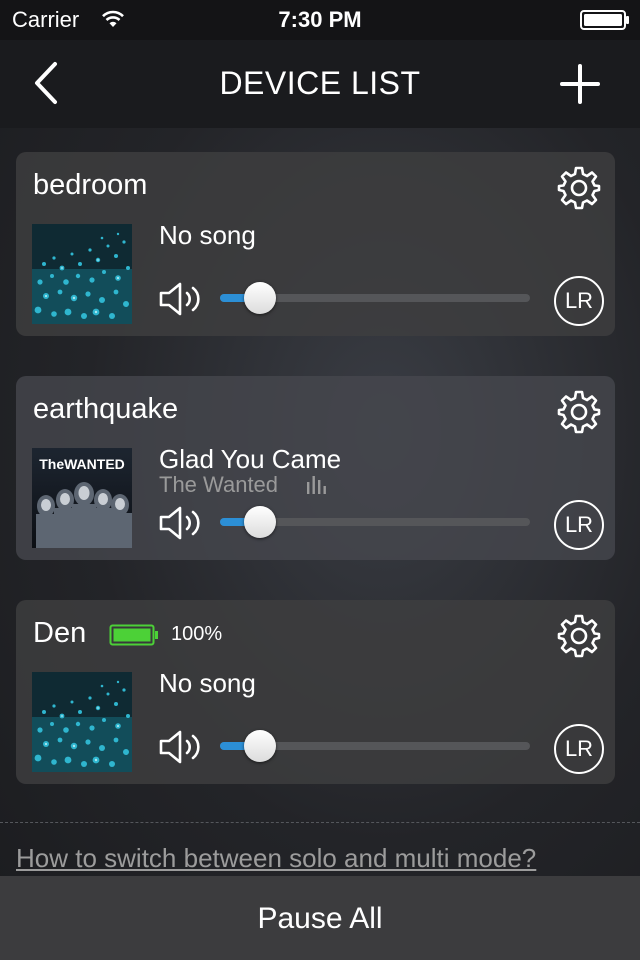  I want to click on page-title: DEVICE LIST, so click(320, 83).